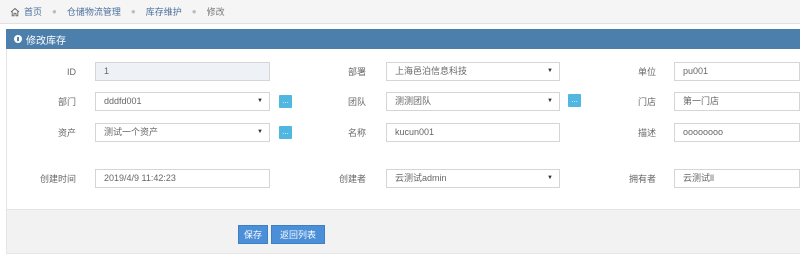 This screenshot has height=265, width=800. I want to click on panel-title: 修改库存, so click(46, 41).